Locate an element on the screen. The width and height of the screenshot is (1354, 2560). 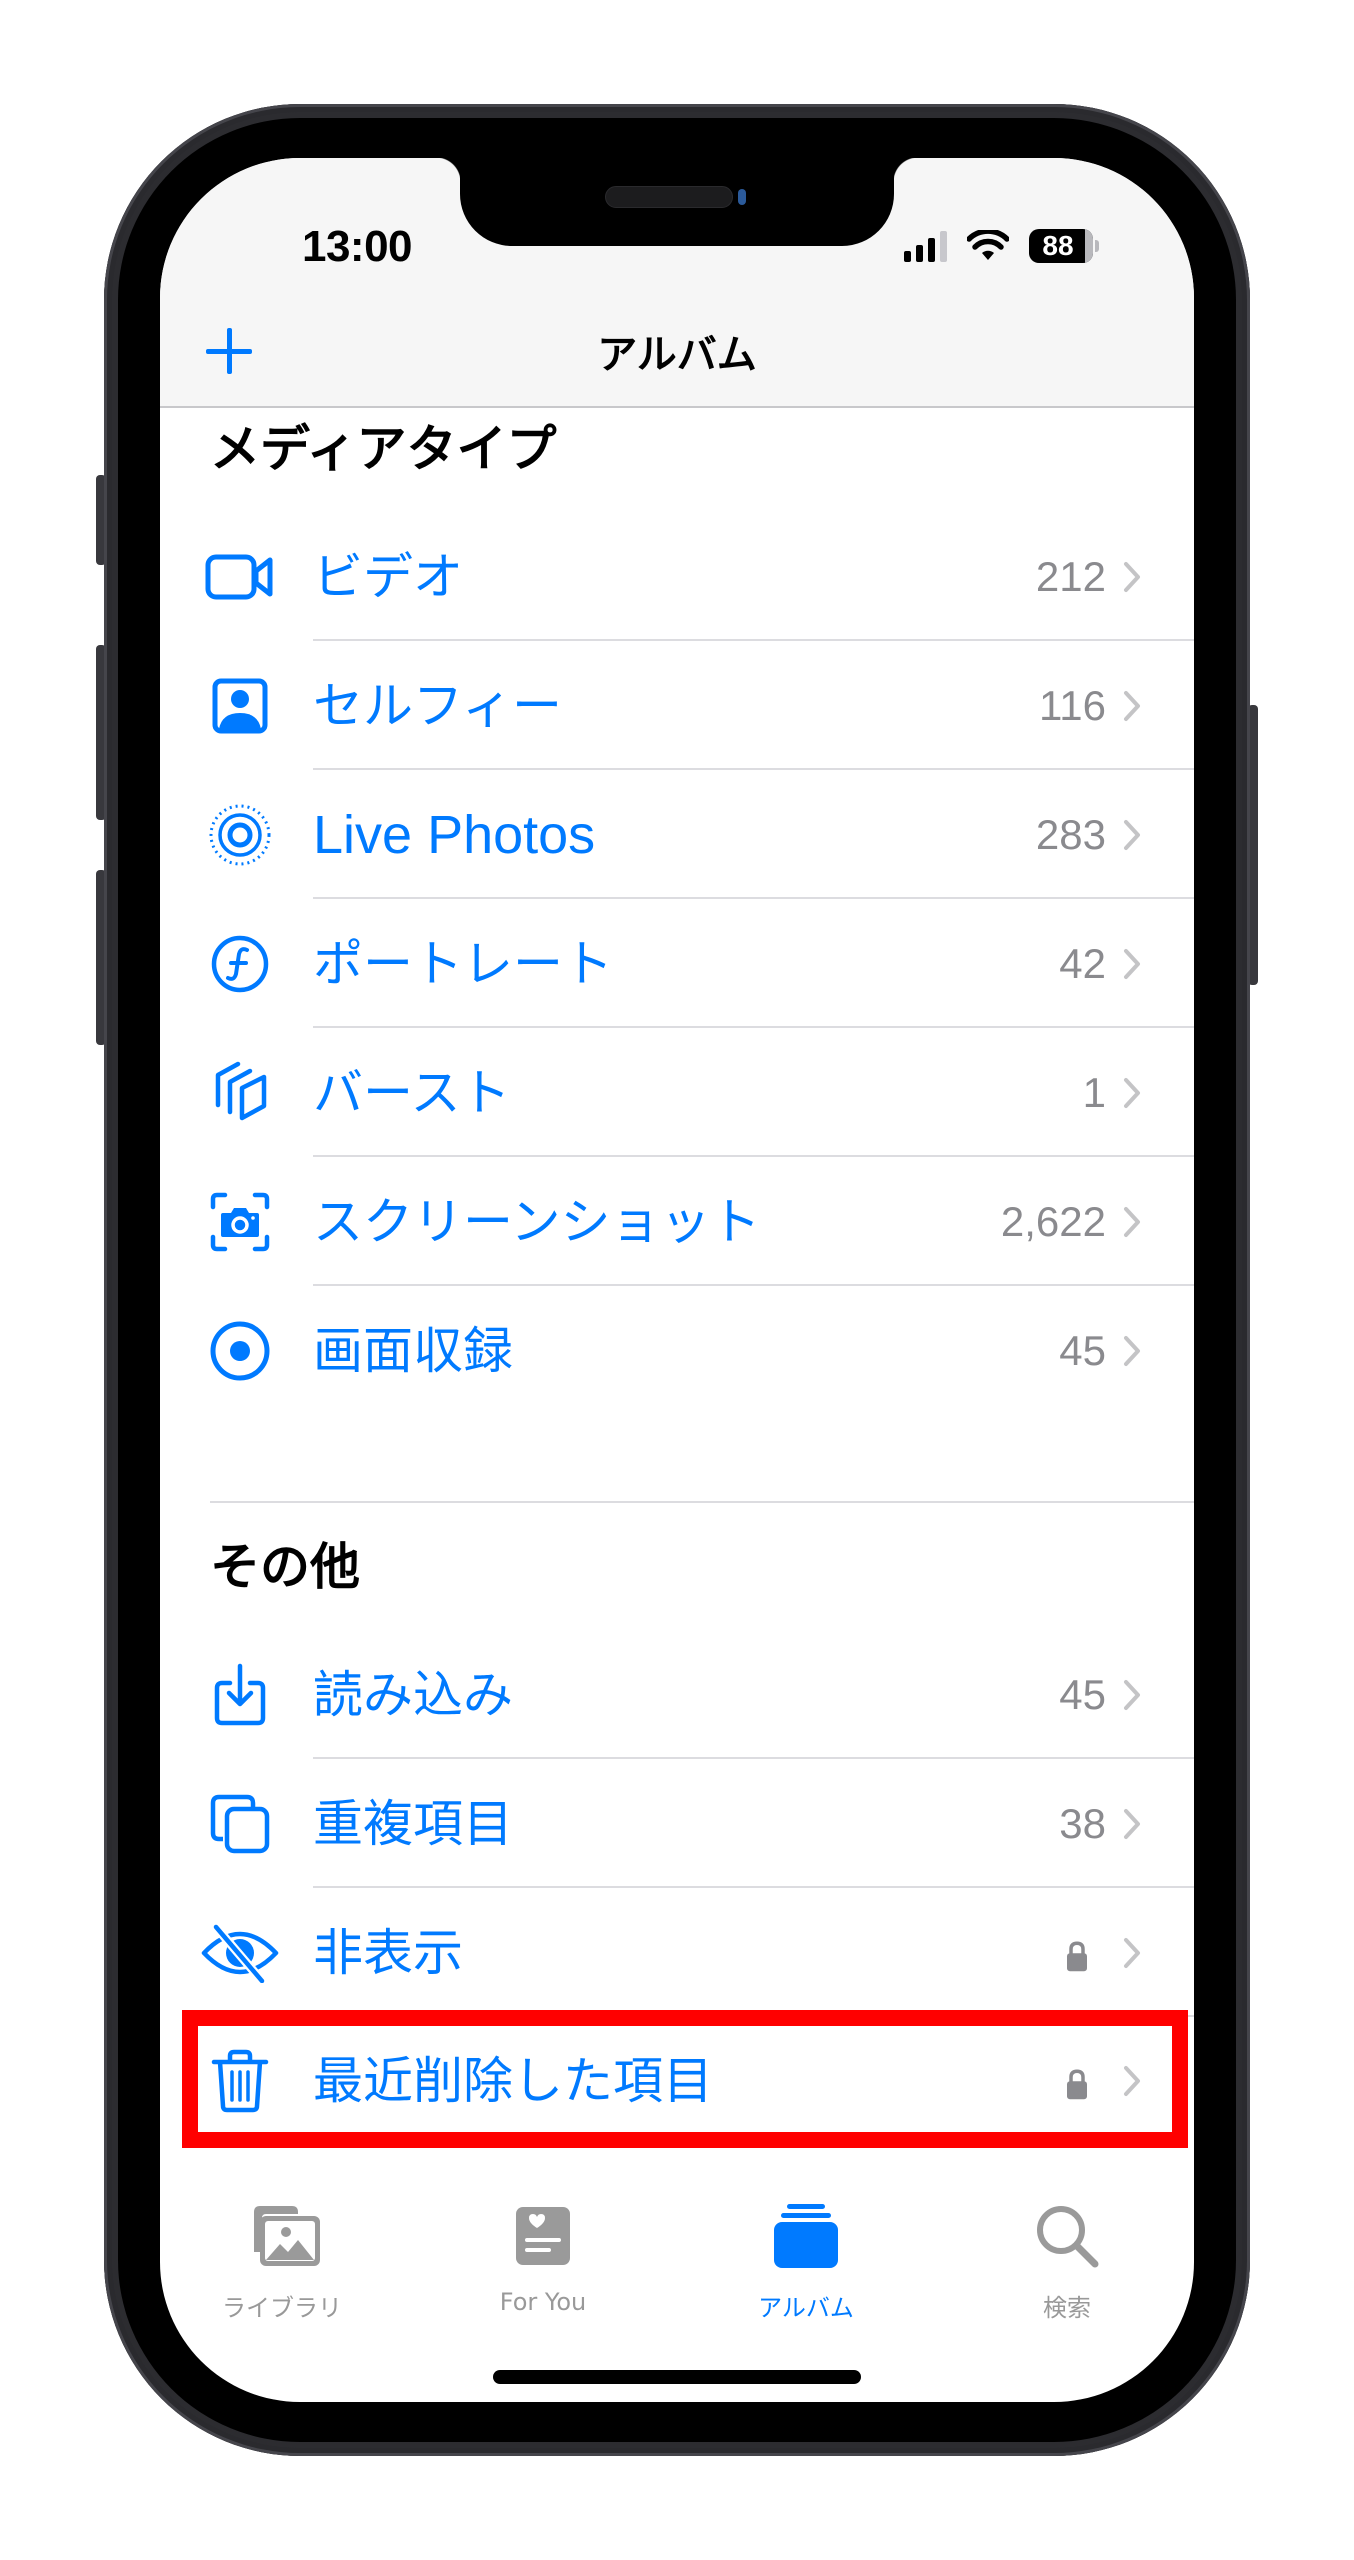
album-row-portrait: ポートレート 42 is located at coordinates (677, 963).